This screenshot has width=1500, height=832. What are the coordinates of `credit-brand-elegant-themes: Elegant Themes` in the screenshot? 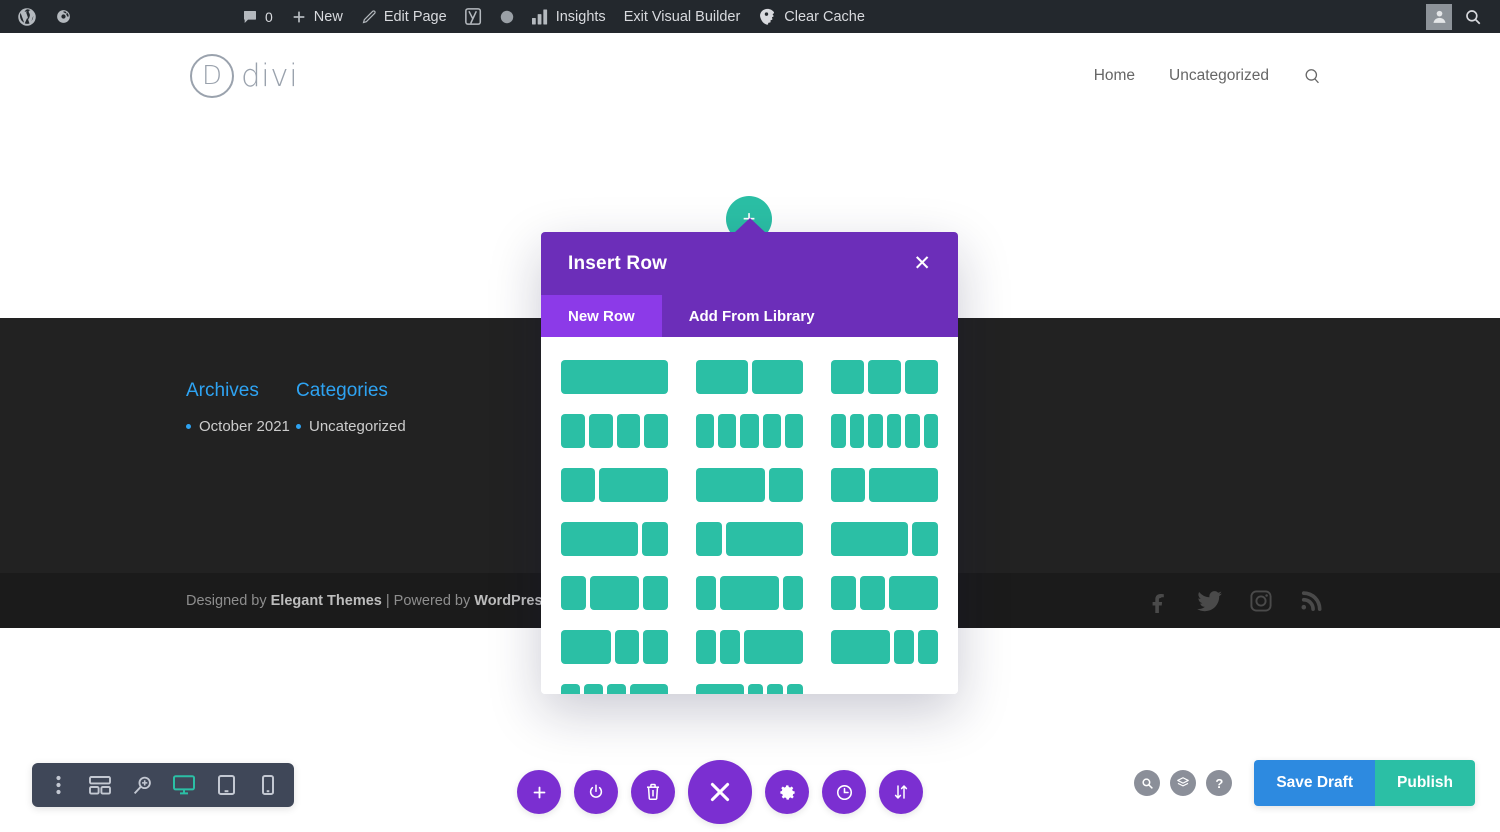 It's located at (326, 601).